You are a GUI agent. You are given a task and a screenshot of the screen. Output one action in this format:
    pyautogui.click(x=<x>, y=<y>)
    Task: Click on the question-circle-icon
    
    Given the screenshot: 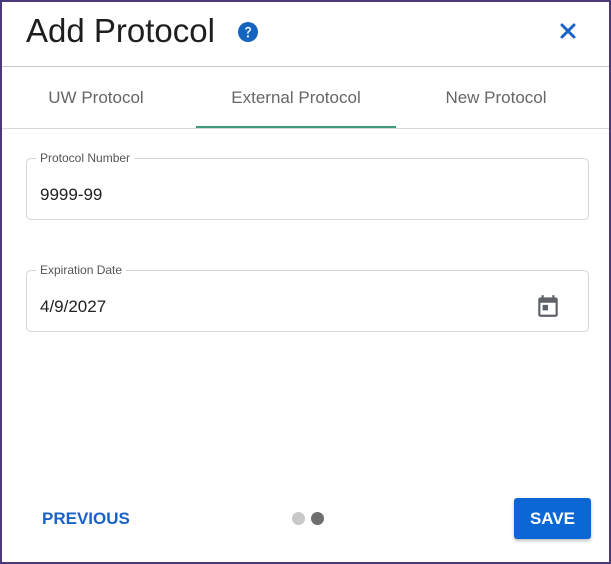 What is the action you would take?
    pyautogui.click(x=248, y=32)
    